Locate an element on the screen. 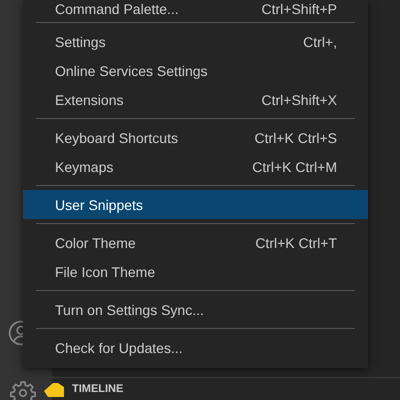 The height and width of the screenshot is (400, 400). menu-item-label: Extensions is located at coordinates (89, 100).